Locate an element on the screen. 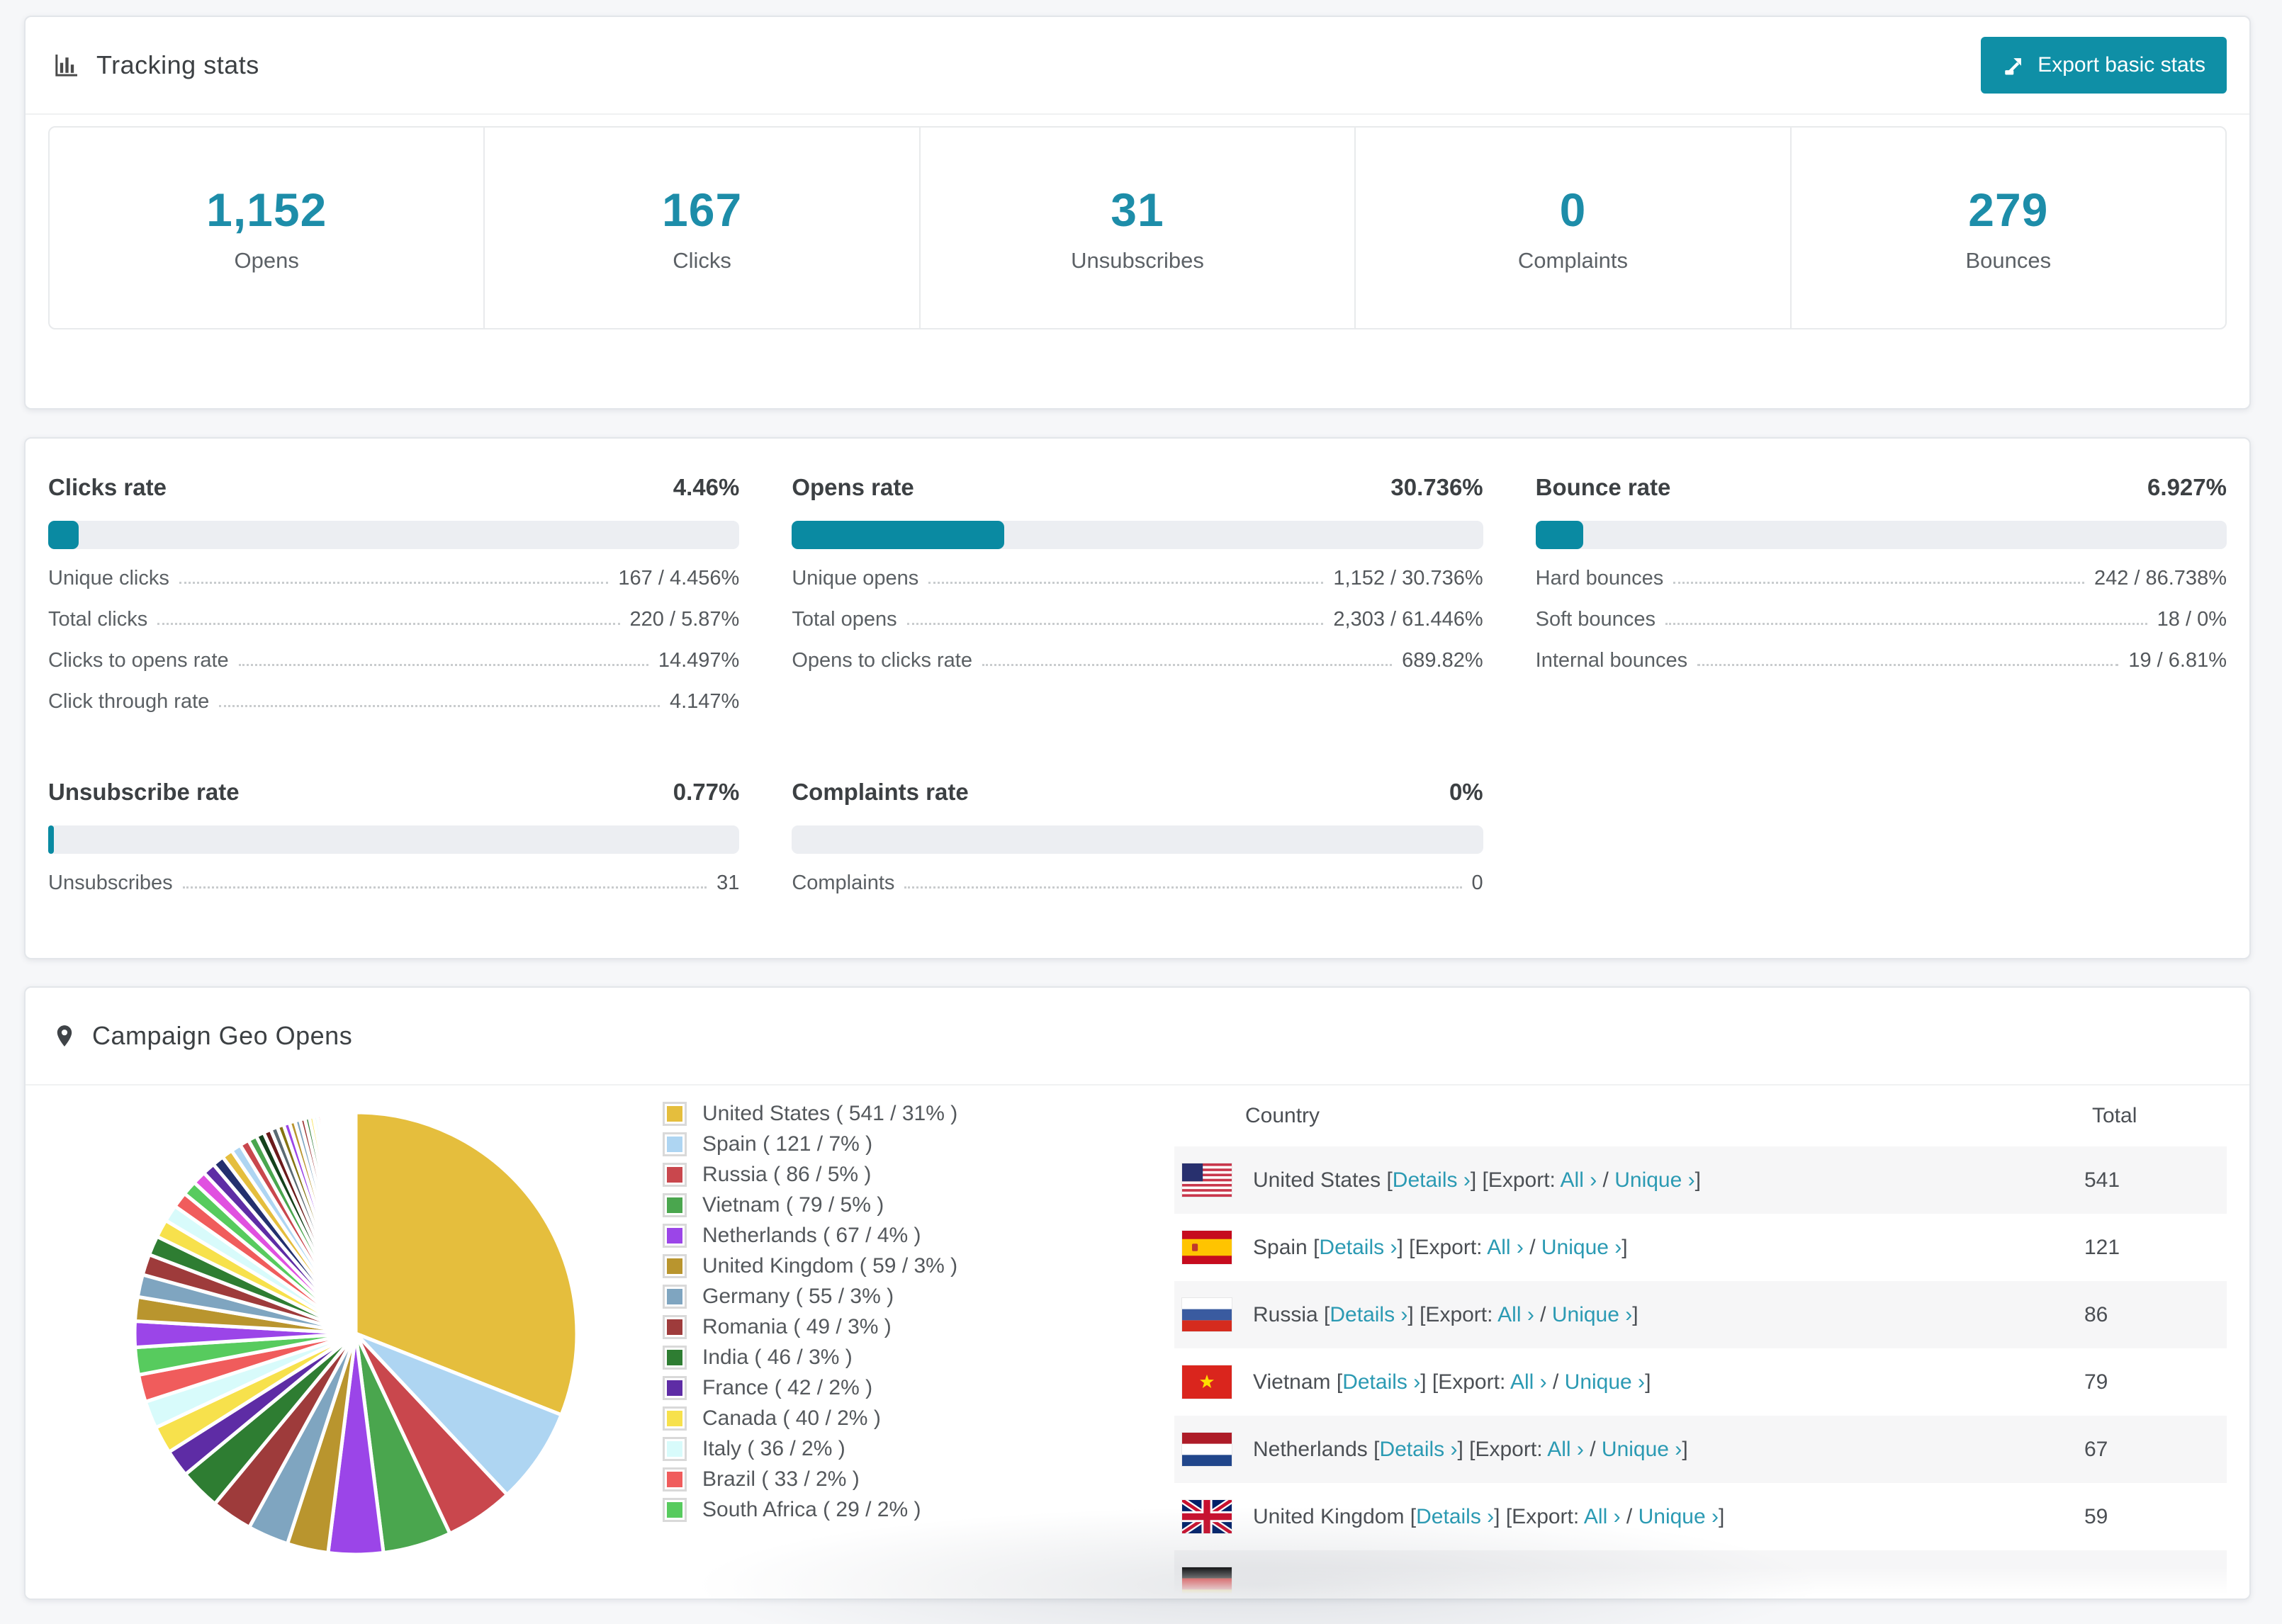  total-value: 59 is located at coordinates (2096, 1516).